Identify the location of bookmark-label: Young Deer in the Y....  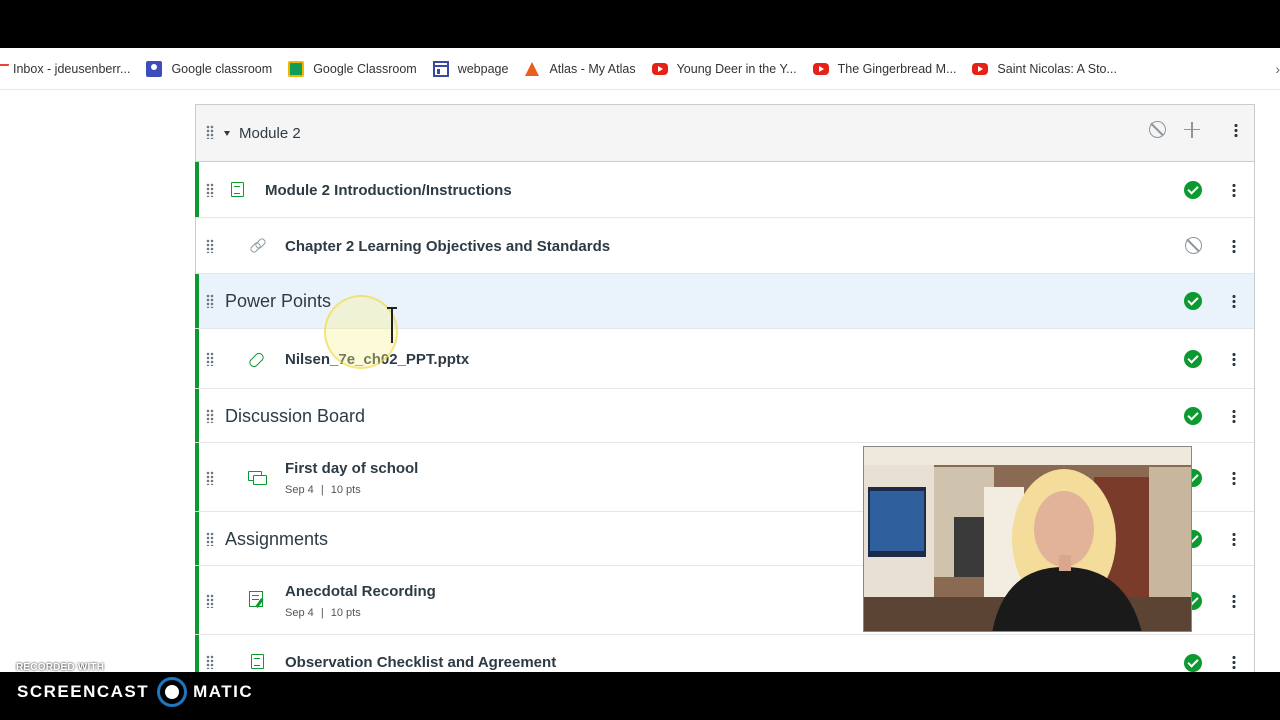
(736, 68).